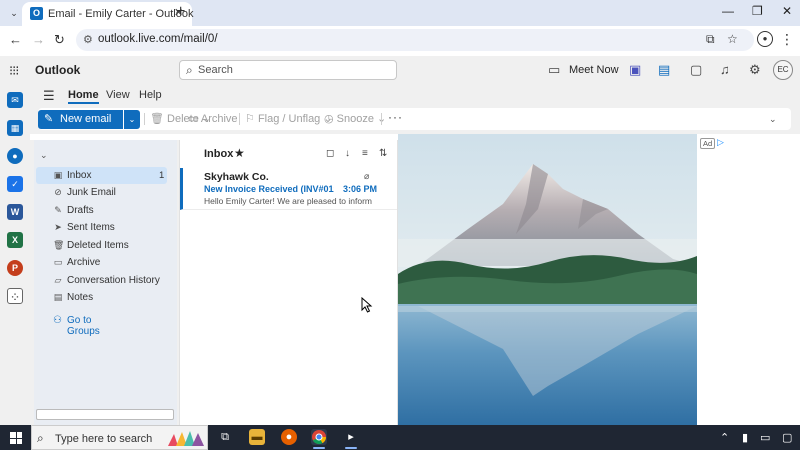  I want to click on sort-icon: ⇅, so click(383, 153).